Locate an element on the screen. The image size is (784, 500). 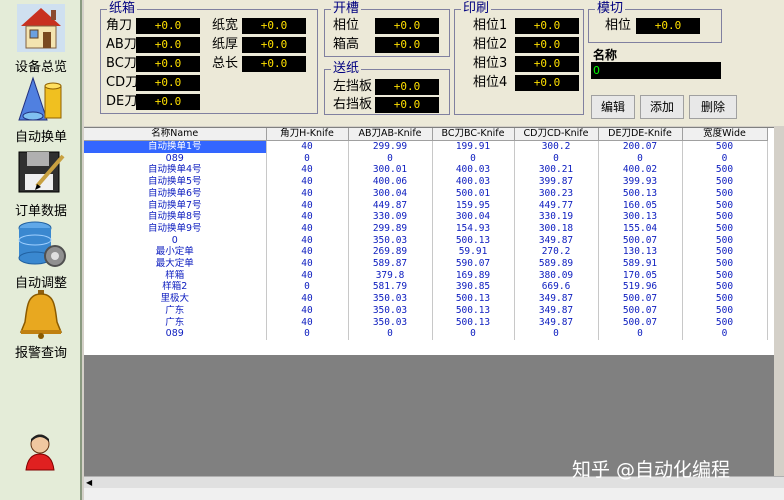
table-cell: 299.99 is located at coordinates (390, 146).